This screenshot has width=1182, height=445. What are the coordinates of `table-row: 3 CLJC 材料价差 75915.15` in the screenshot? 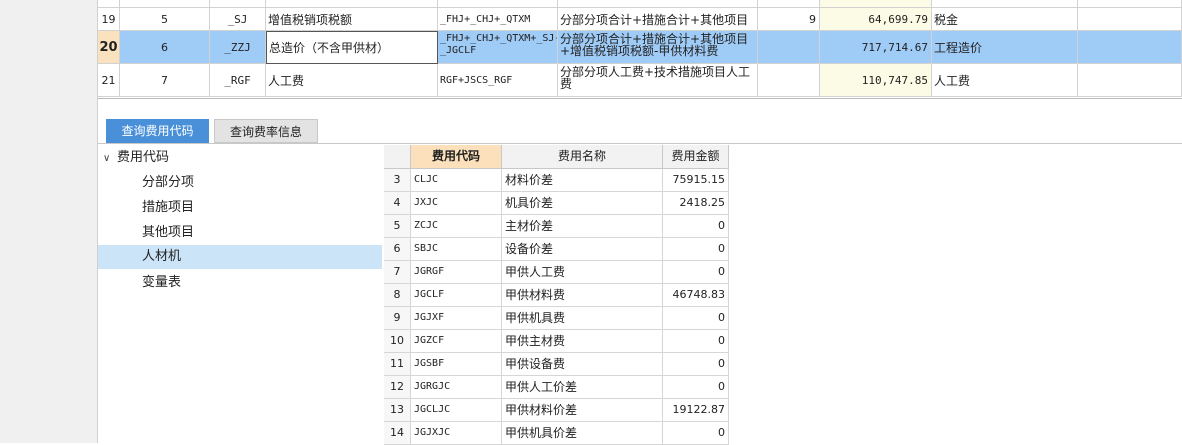 It's located at (556, 180).